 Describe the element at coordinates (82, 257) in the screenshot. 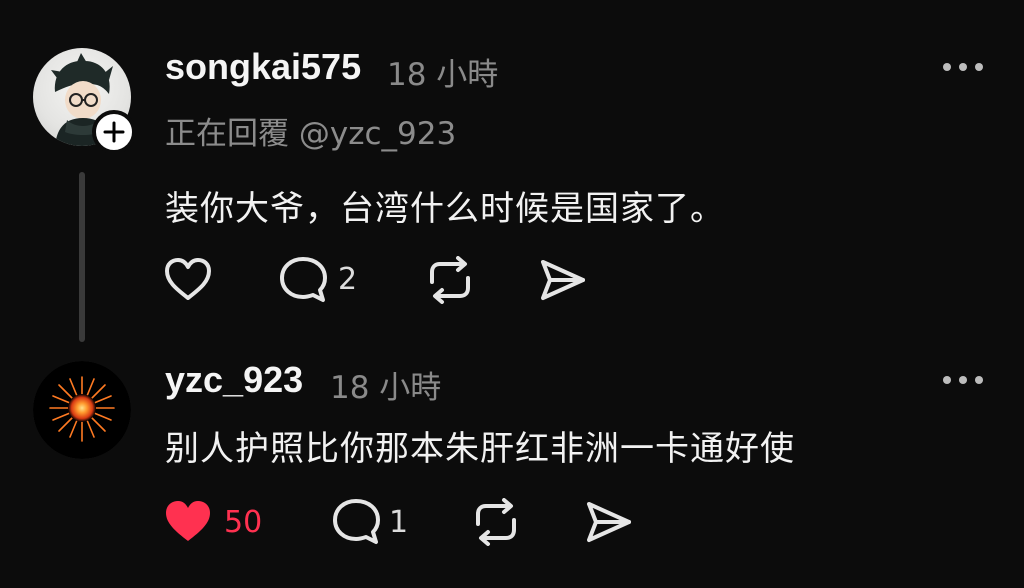

I see `thread-connector-line` at that location.